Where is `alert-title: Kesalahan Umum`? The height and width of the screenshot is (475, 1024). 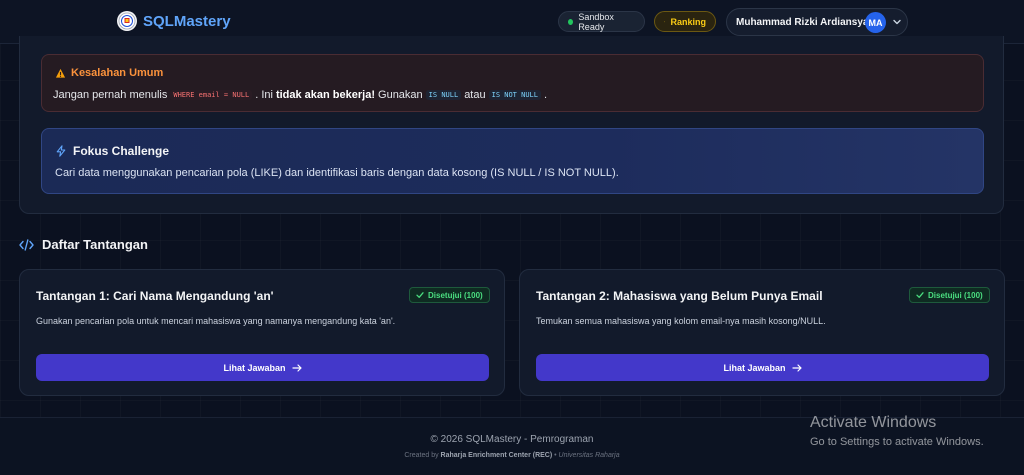
alert-title: Kesalahan Umum is located at coordinates (117, 73).